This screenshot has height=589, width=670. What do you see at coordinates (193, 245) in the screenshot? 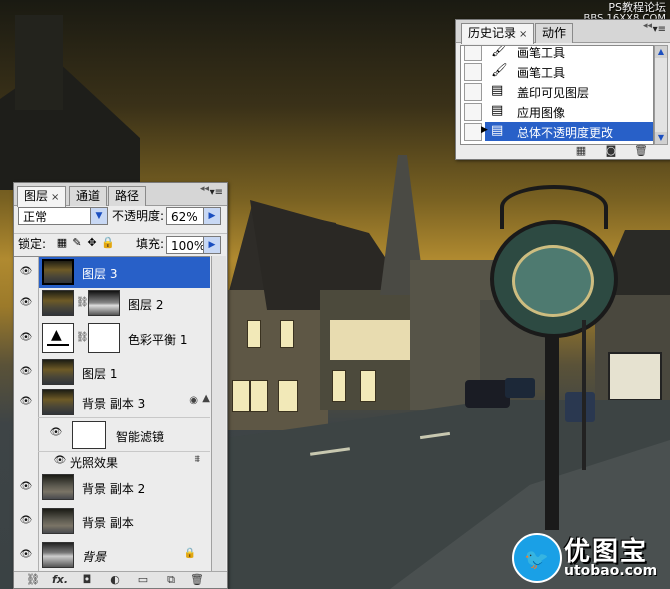
I see `fill-input: 100% ▶` at bounding box center [193, 245].